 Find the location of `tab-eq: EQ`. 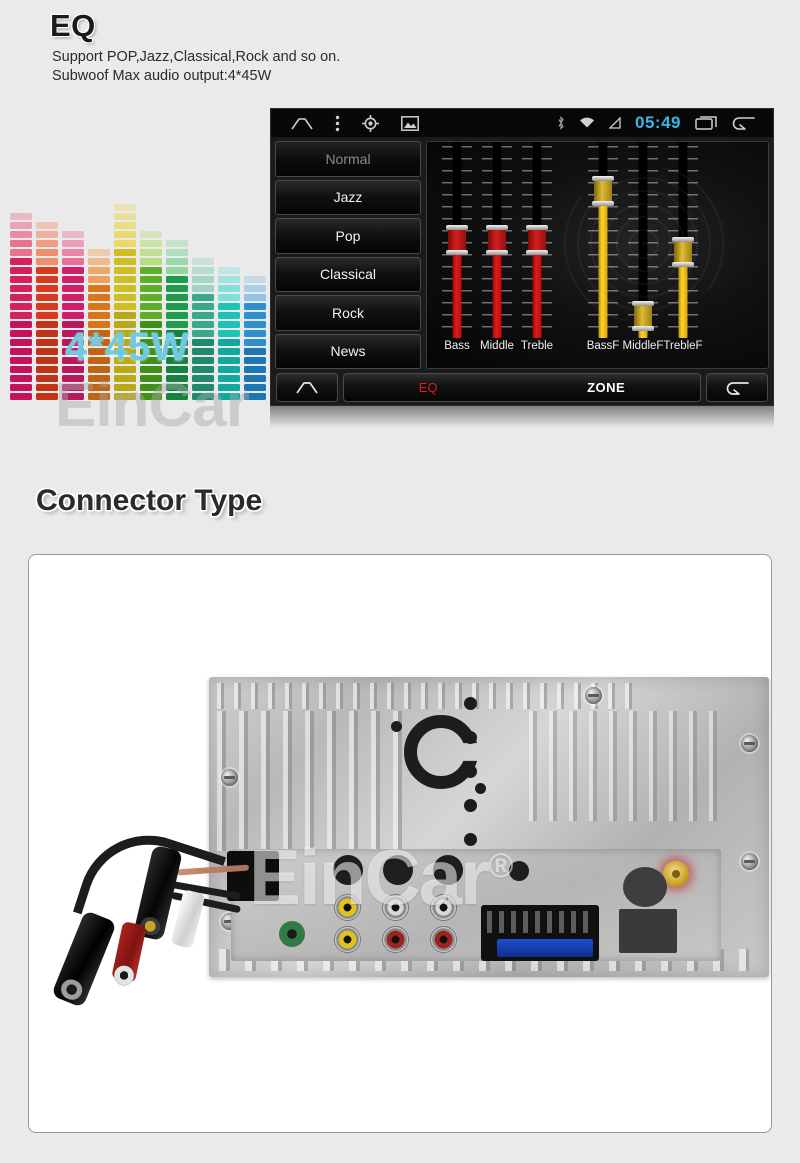

tab-eq: EQ is located at coordinates (428, 387).